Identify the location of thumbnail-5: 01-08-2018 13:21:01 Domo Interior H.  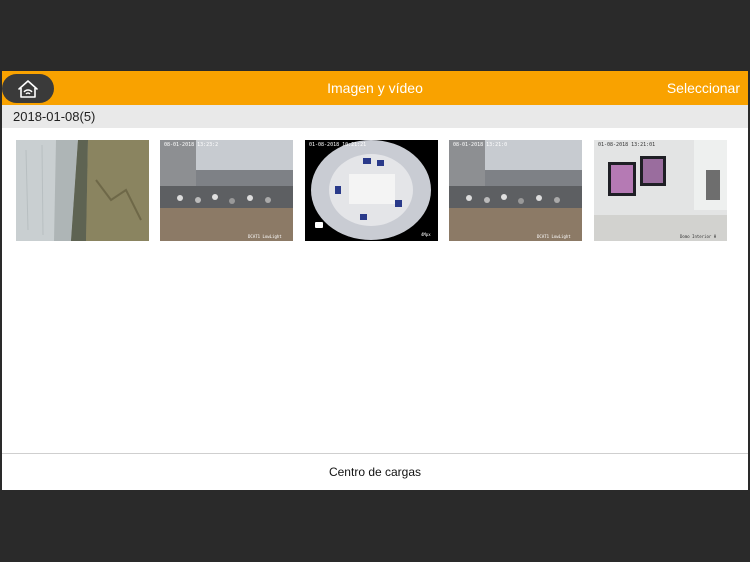
(660, 190).